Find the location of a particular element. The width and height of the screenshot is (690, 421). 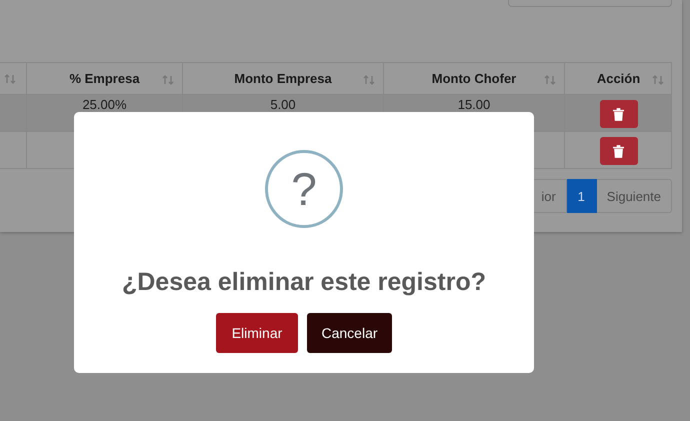

table-cell-text: 15.00 is located at coordinates (474, 106).